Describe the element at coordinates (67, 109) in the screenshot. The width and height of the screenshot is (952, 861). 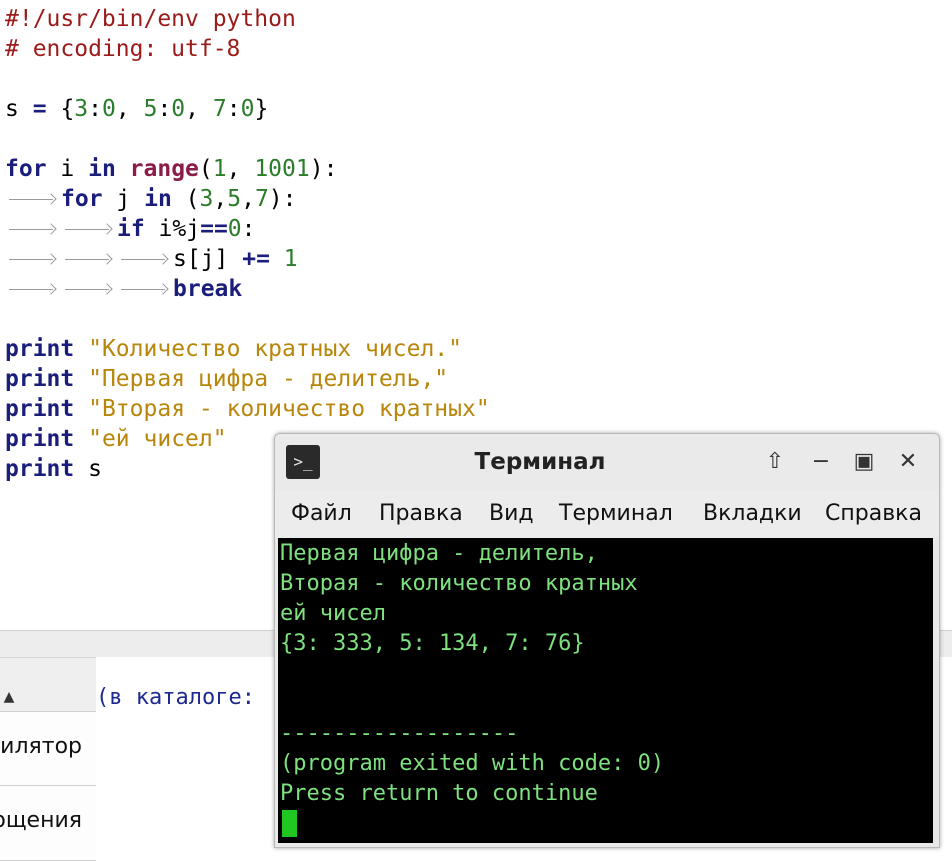
I see `token: {` at that location.